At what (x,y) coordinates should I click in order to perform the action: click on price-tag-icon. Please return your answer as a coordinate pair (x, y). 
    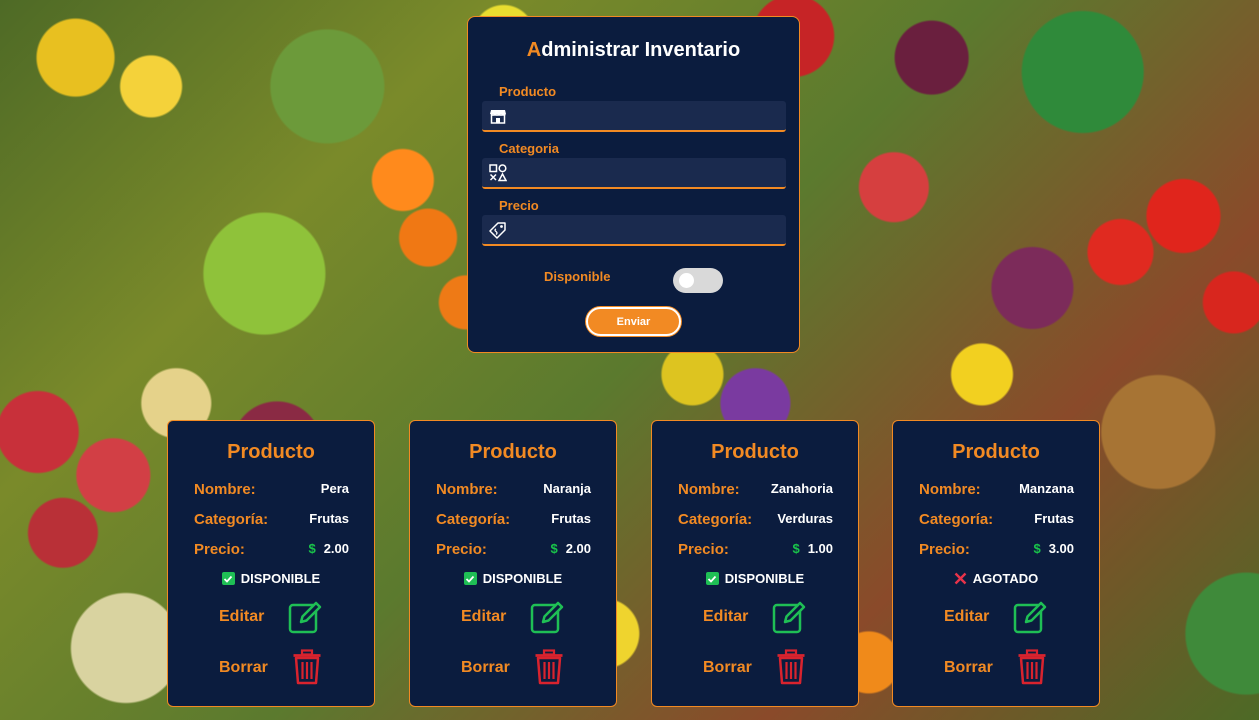
    Looking at the image, I should click on (497, 230).